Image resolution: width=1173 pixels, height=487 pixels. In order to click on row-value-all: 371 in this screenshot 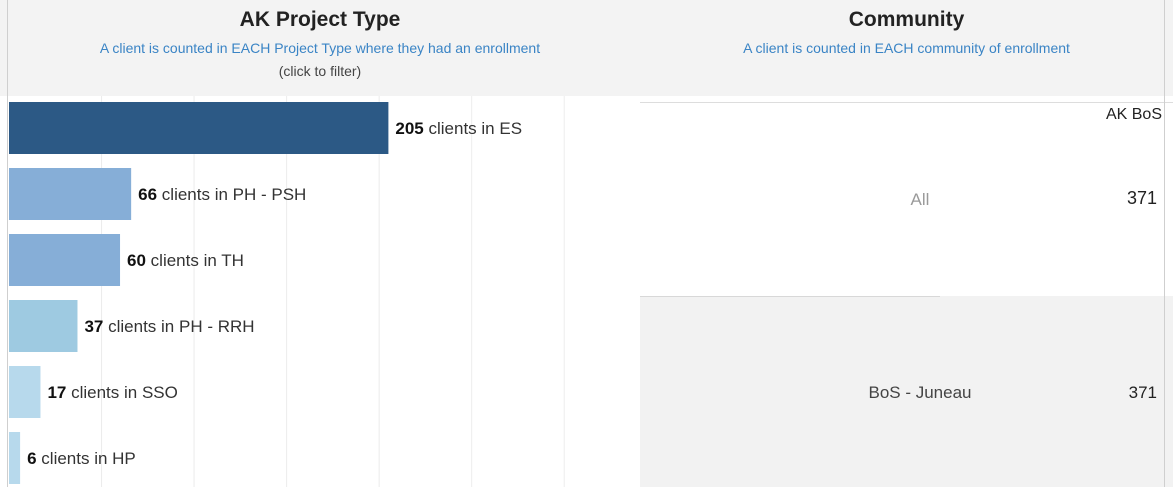, I will do `click(1141, 198)`.